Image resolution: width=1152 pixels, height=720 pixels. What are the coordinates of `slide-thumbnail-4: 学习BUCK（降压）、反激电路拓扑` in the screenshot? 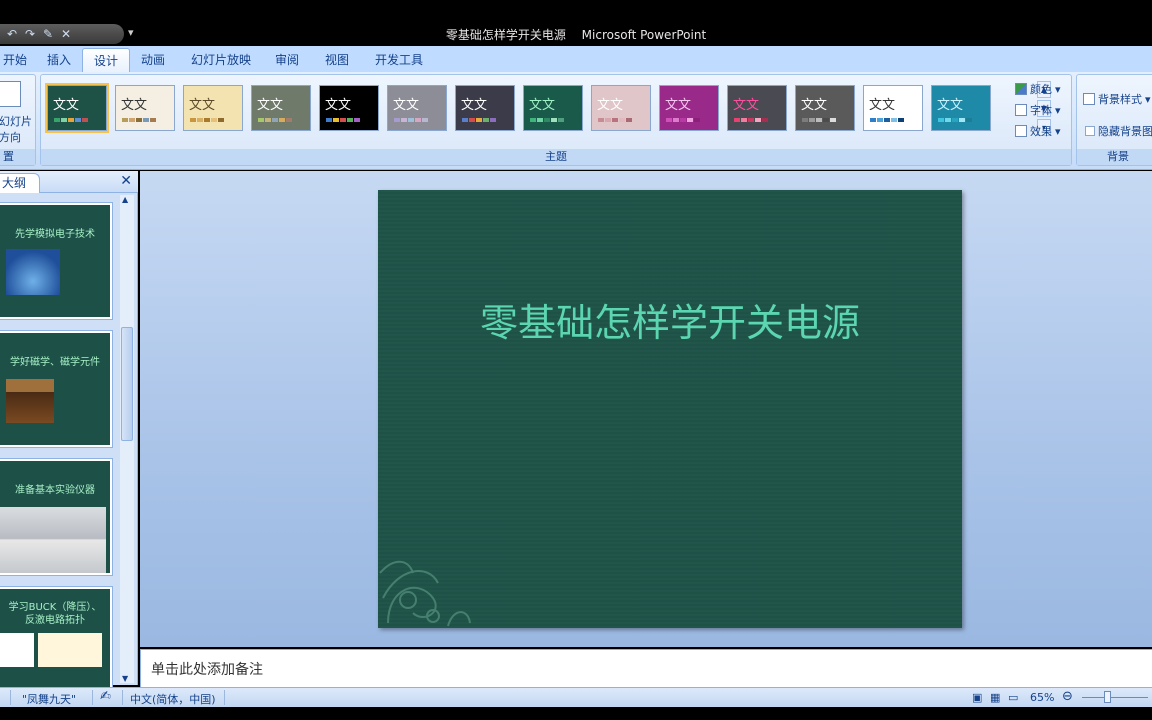 It's located at (56, 645).